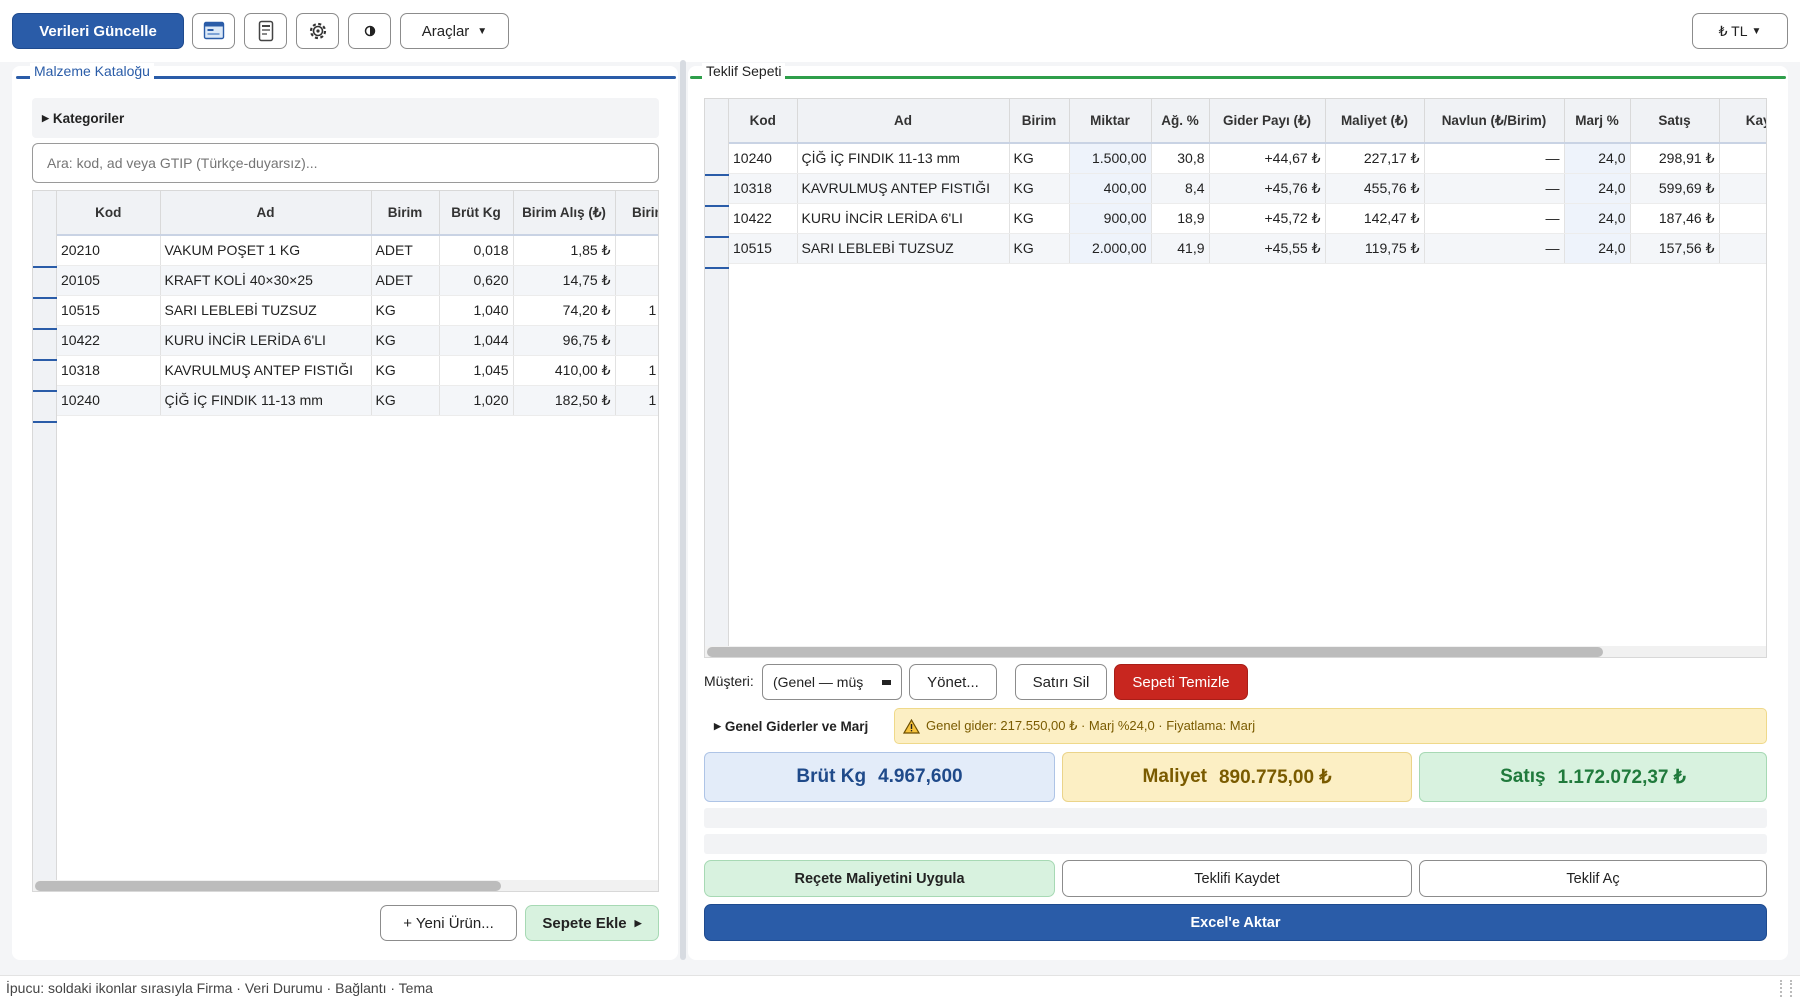 The width and height of the screenshot is (1800, 1000). What do you see at coordinates (1675, 188) in the screenshot?
I see `cart-cell: 599,69 ₺` at bounding box center [1675, 188].